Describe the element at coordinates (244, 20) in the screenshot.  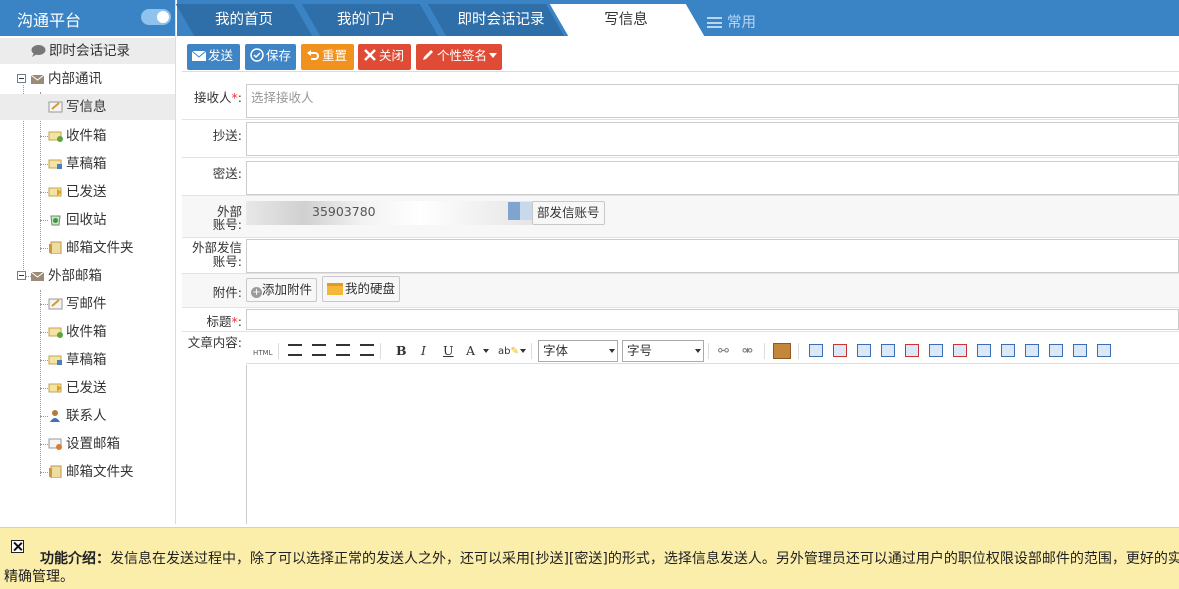
I see `tab-my-home: 我的首页` at that location.